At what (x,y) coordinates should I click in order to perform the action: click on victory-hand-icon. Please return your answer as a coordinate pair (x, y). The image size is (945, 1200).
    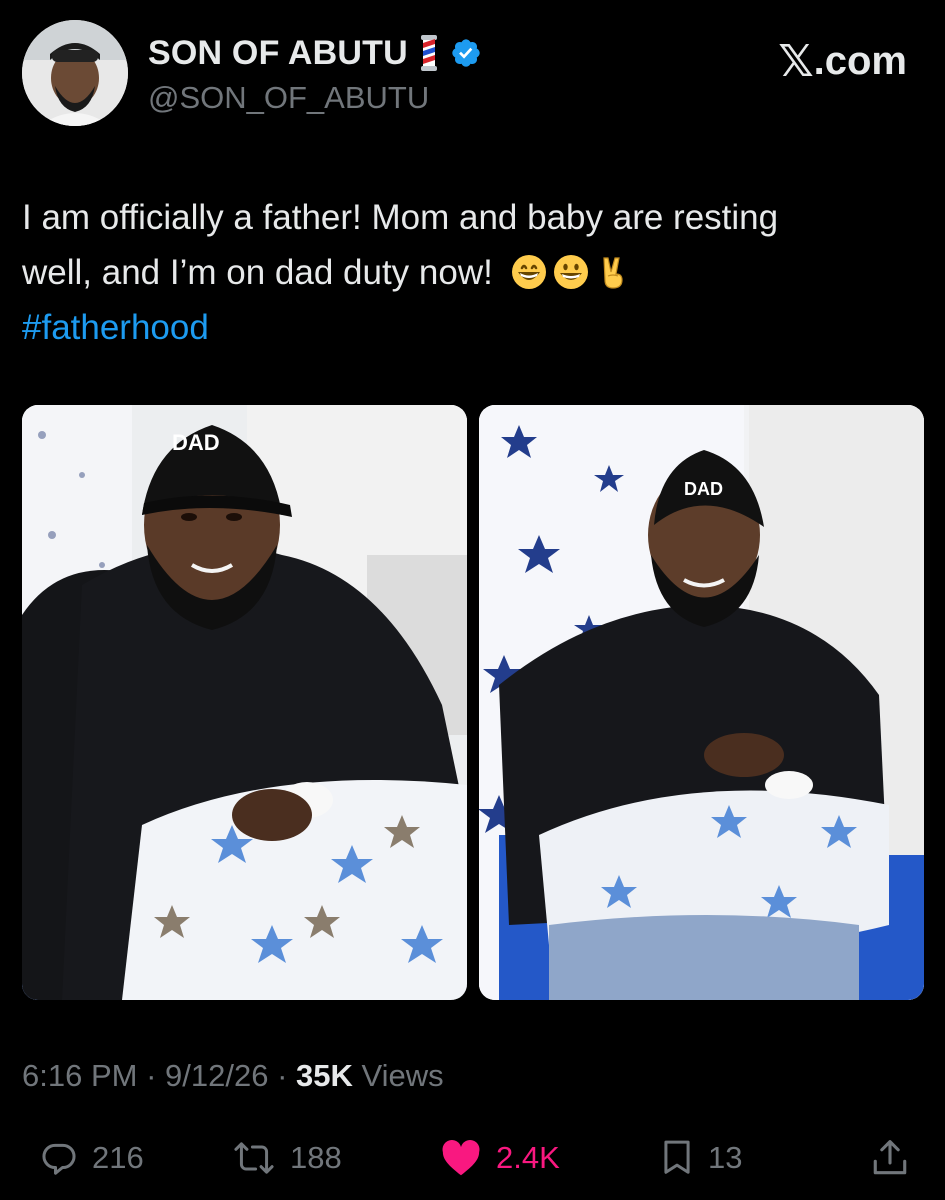
    Looking at the image, I should click on (613, 273).